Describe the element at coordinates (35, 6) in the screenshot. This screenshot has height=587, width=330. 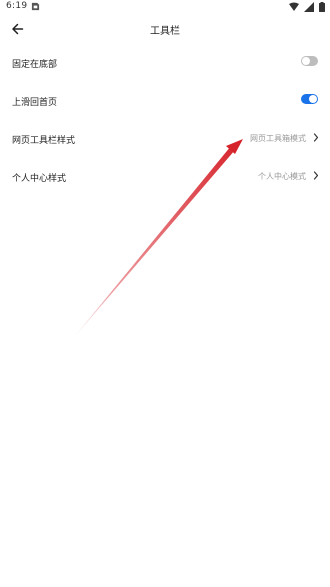
I see `sim-card-icon` at that location.